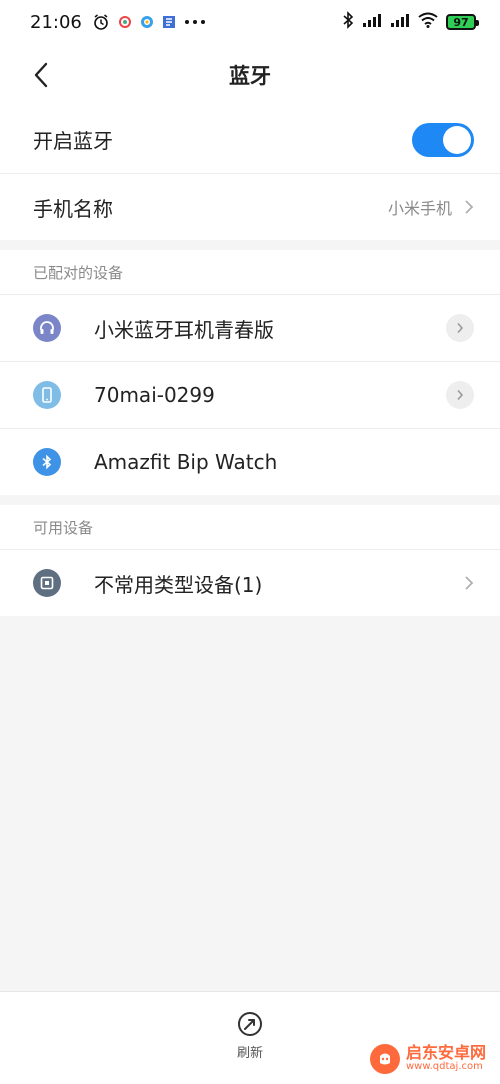 The image size is (500, 1084). What do you see at coordinates (419, 208) in the screenshot?
I see `phone-name-value: 小米手机` at bounding box center [419, 208].